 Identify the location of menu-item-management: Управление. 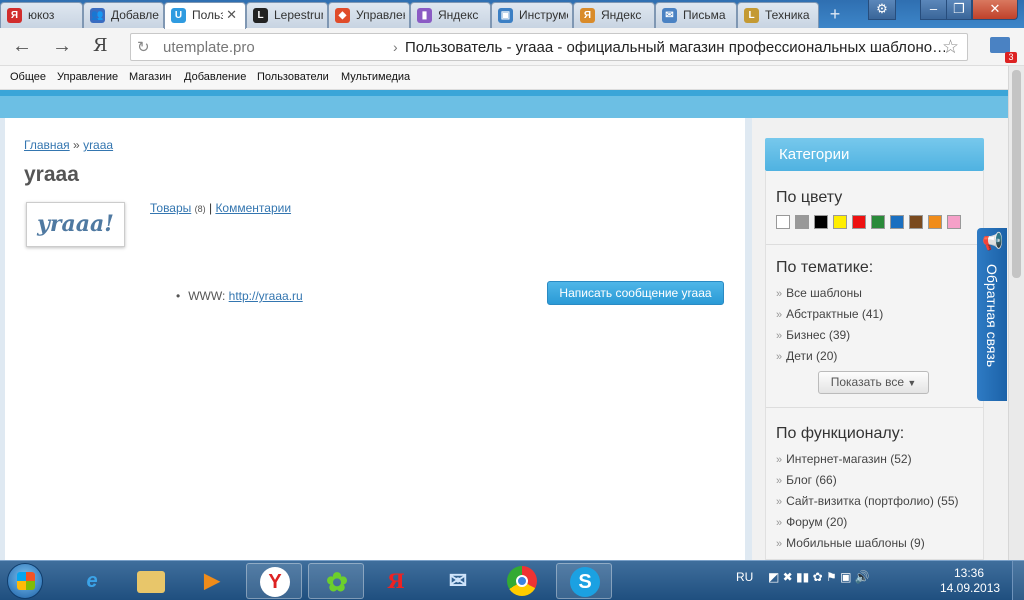
(87, 77).